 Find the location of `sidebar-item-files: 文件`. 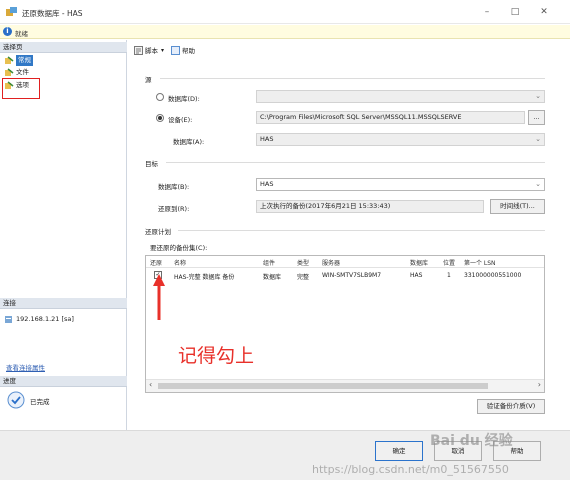

sidebar-item-files: 文件 is located at coordinates (16, 72).